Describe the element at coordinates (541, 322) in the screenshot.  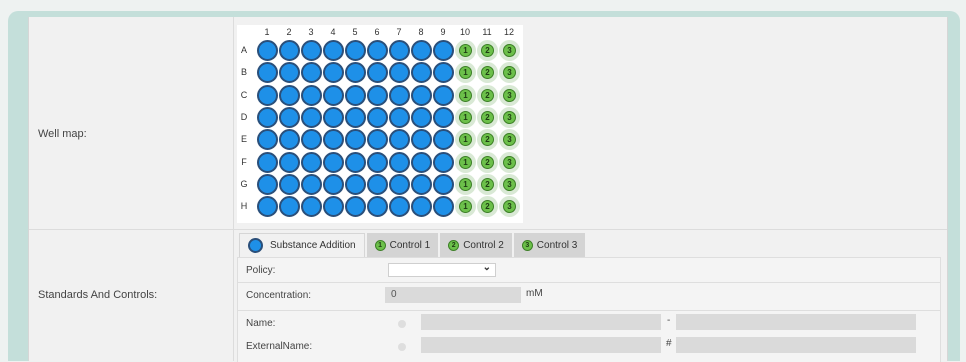
I see `name-first-input` at that location.